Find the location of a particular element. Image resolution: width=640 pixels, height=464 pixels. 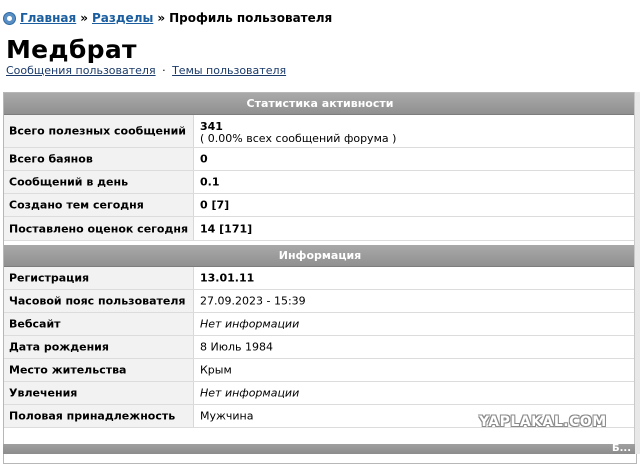

row-value: 14 [171] is located at coordinates (226, 228).